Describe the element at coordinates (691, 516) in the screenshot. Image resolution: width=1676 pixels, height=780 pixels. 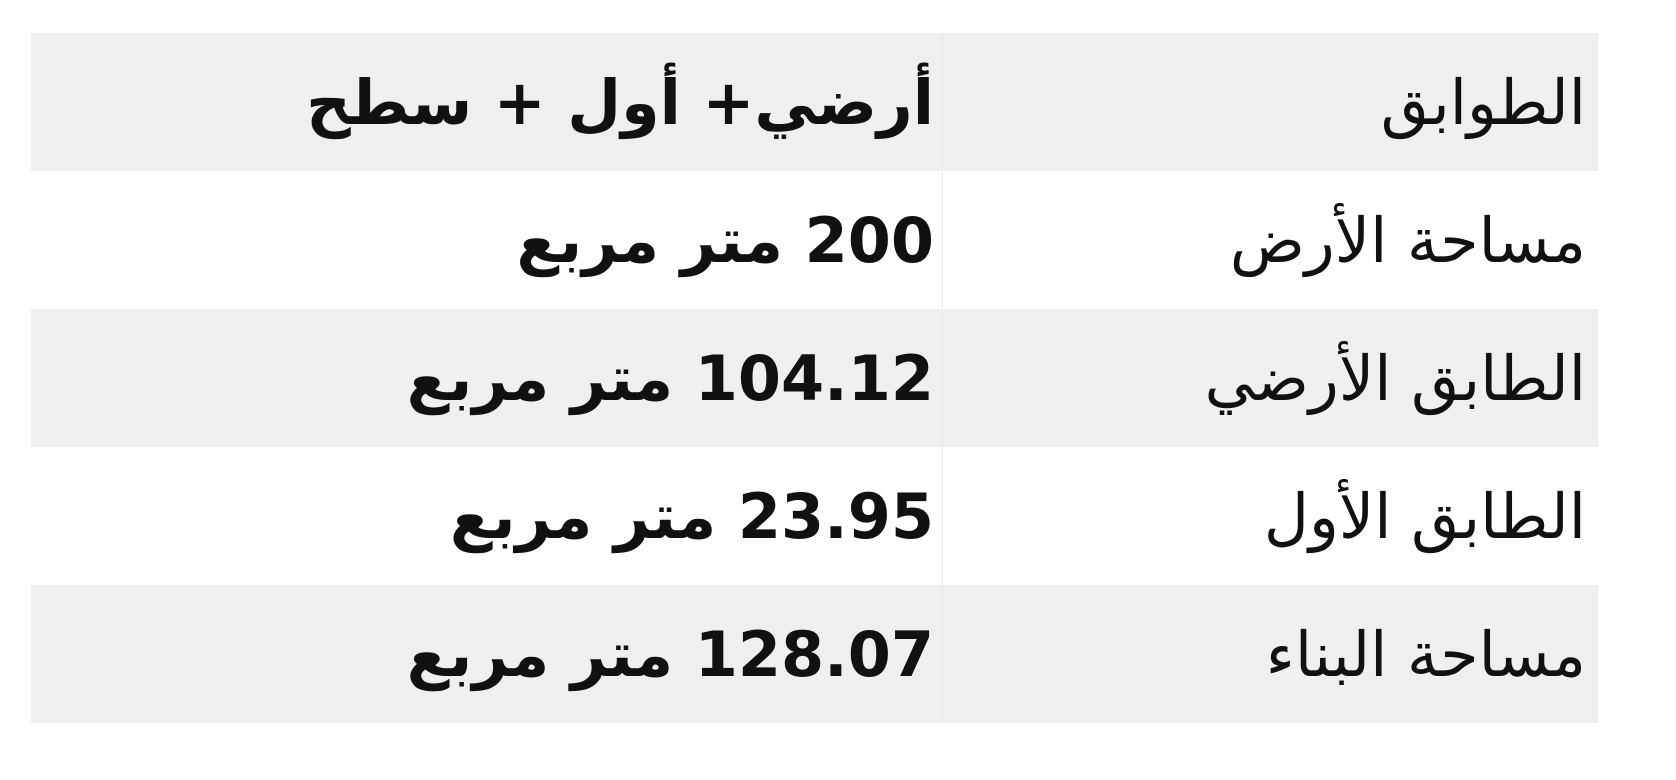
I see `row-value: 23.95 متر مربع` at that location.